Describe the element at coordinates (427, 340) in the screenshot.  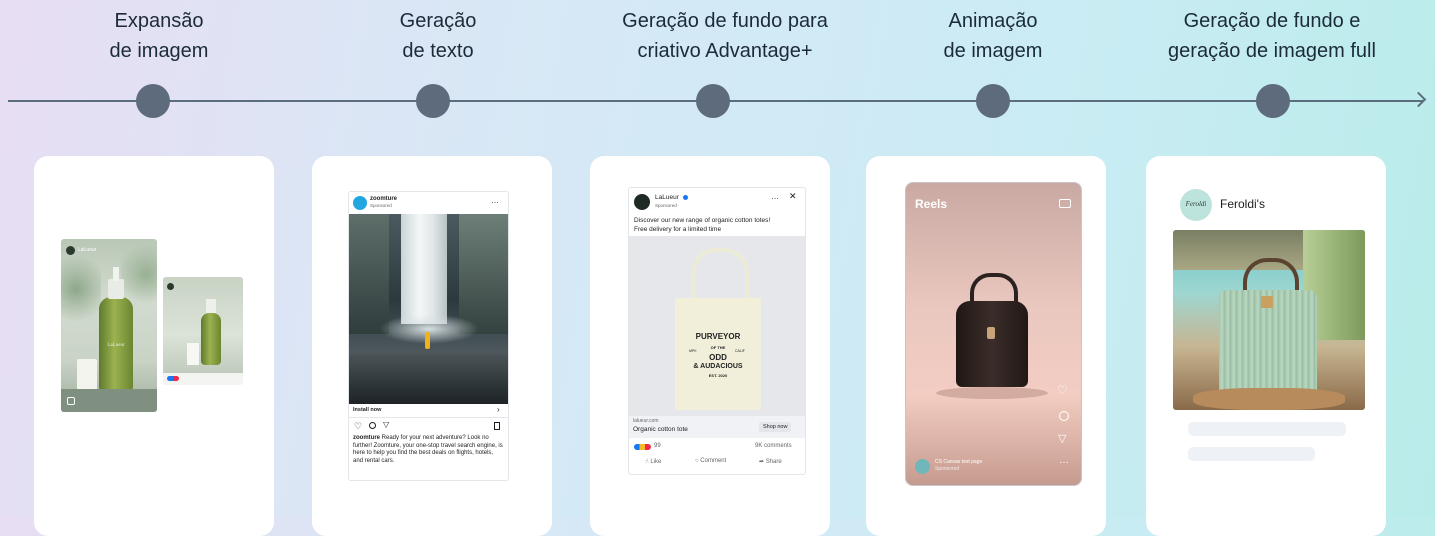
I see `hiker` at that location.